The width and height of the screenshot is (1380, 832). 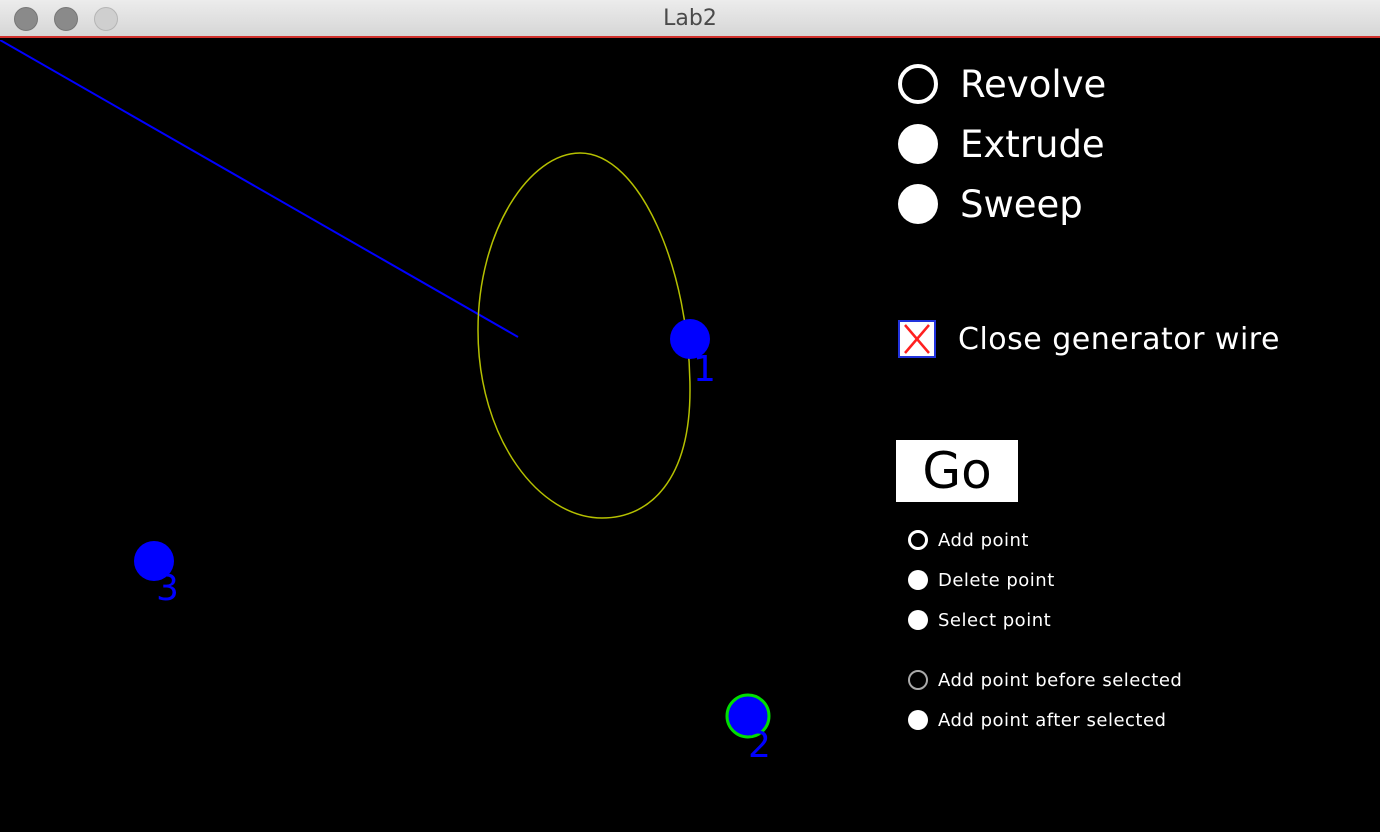 I want to click on control-point-3: 3, so click(x=156, y=575).